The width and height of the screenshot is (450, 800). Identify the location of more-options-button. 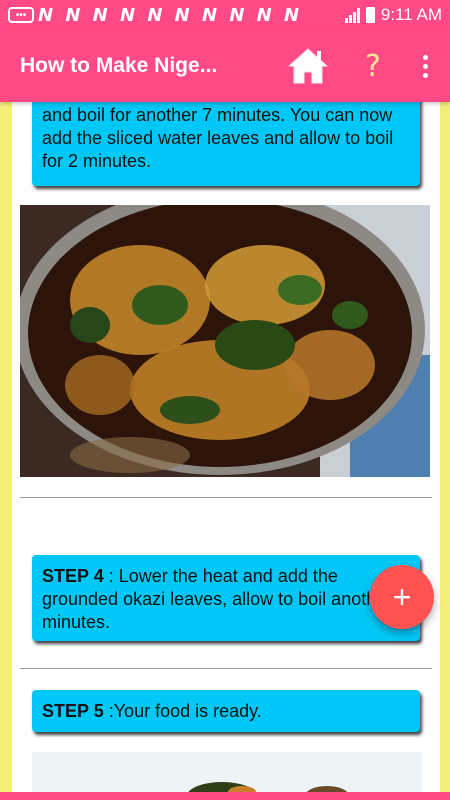
(425, 66).